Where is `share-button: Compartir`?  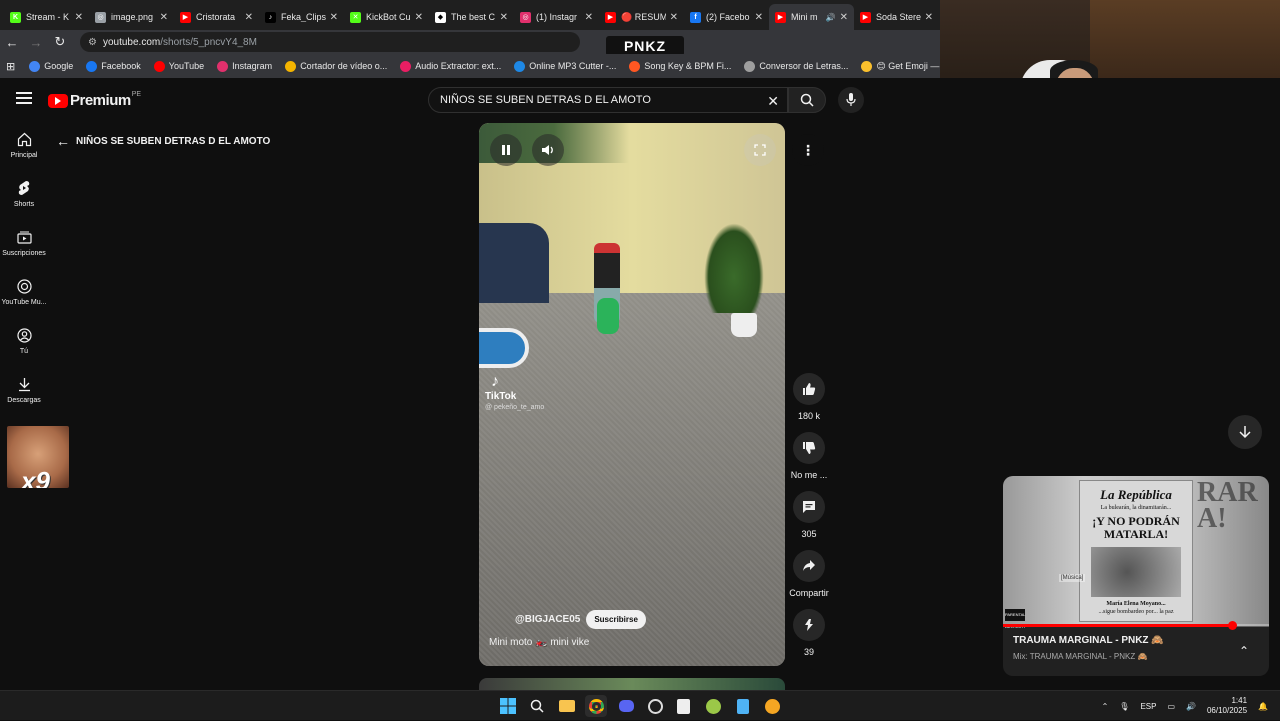
share-button: Compartir is located at coordinates (809, 574).